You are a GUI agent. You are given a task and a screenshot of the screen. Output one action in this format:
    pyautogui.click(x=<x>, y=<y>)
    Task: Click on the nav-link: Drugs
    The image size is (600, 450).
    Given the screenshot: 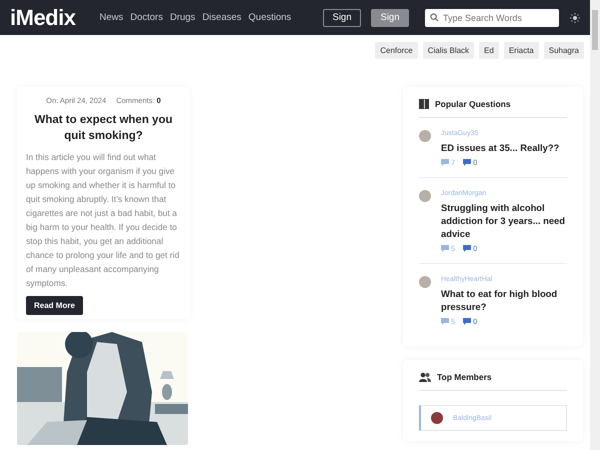 What is the action you would take?
    pyautogui.click(x=183, y=17)
    